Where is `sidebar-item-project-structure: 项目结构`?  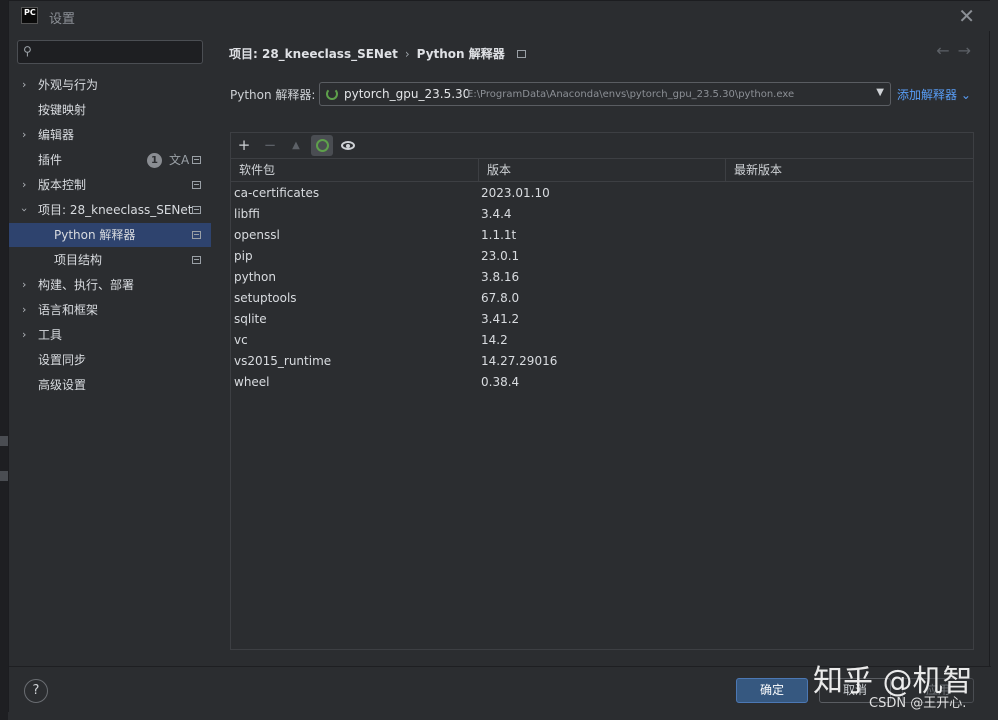 sidebar-item-project-structure: 项目结构 is located at coordinates (110, 260).